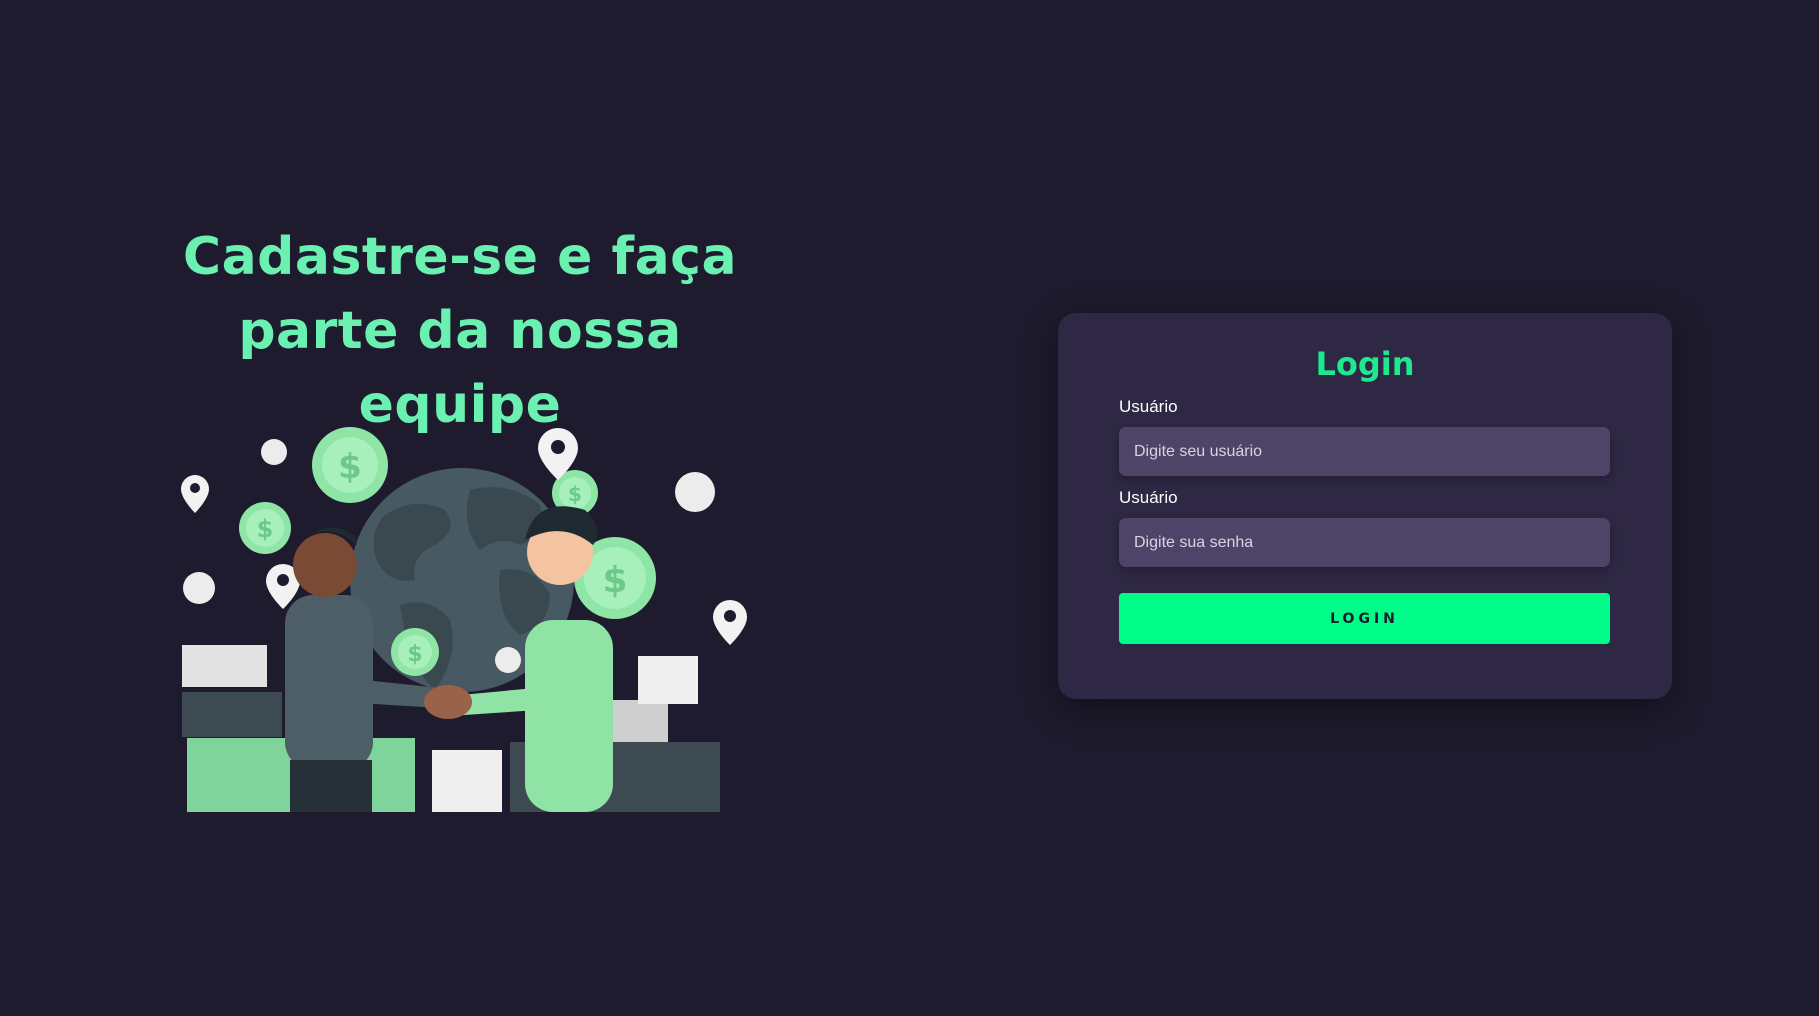 Image resolution: width=1819 pixels, height=1016 pixels. What do you see at coordinates (1364, 542) in the screenshot?
I see `password-input` at bounding box center [1364, 542].